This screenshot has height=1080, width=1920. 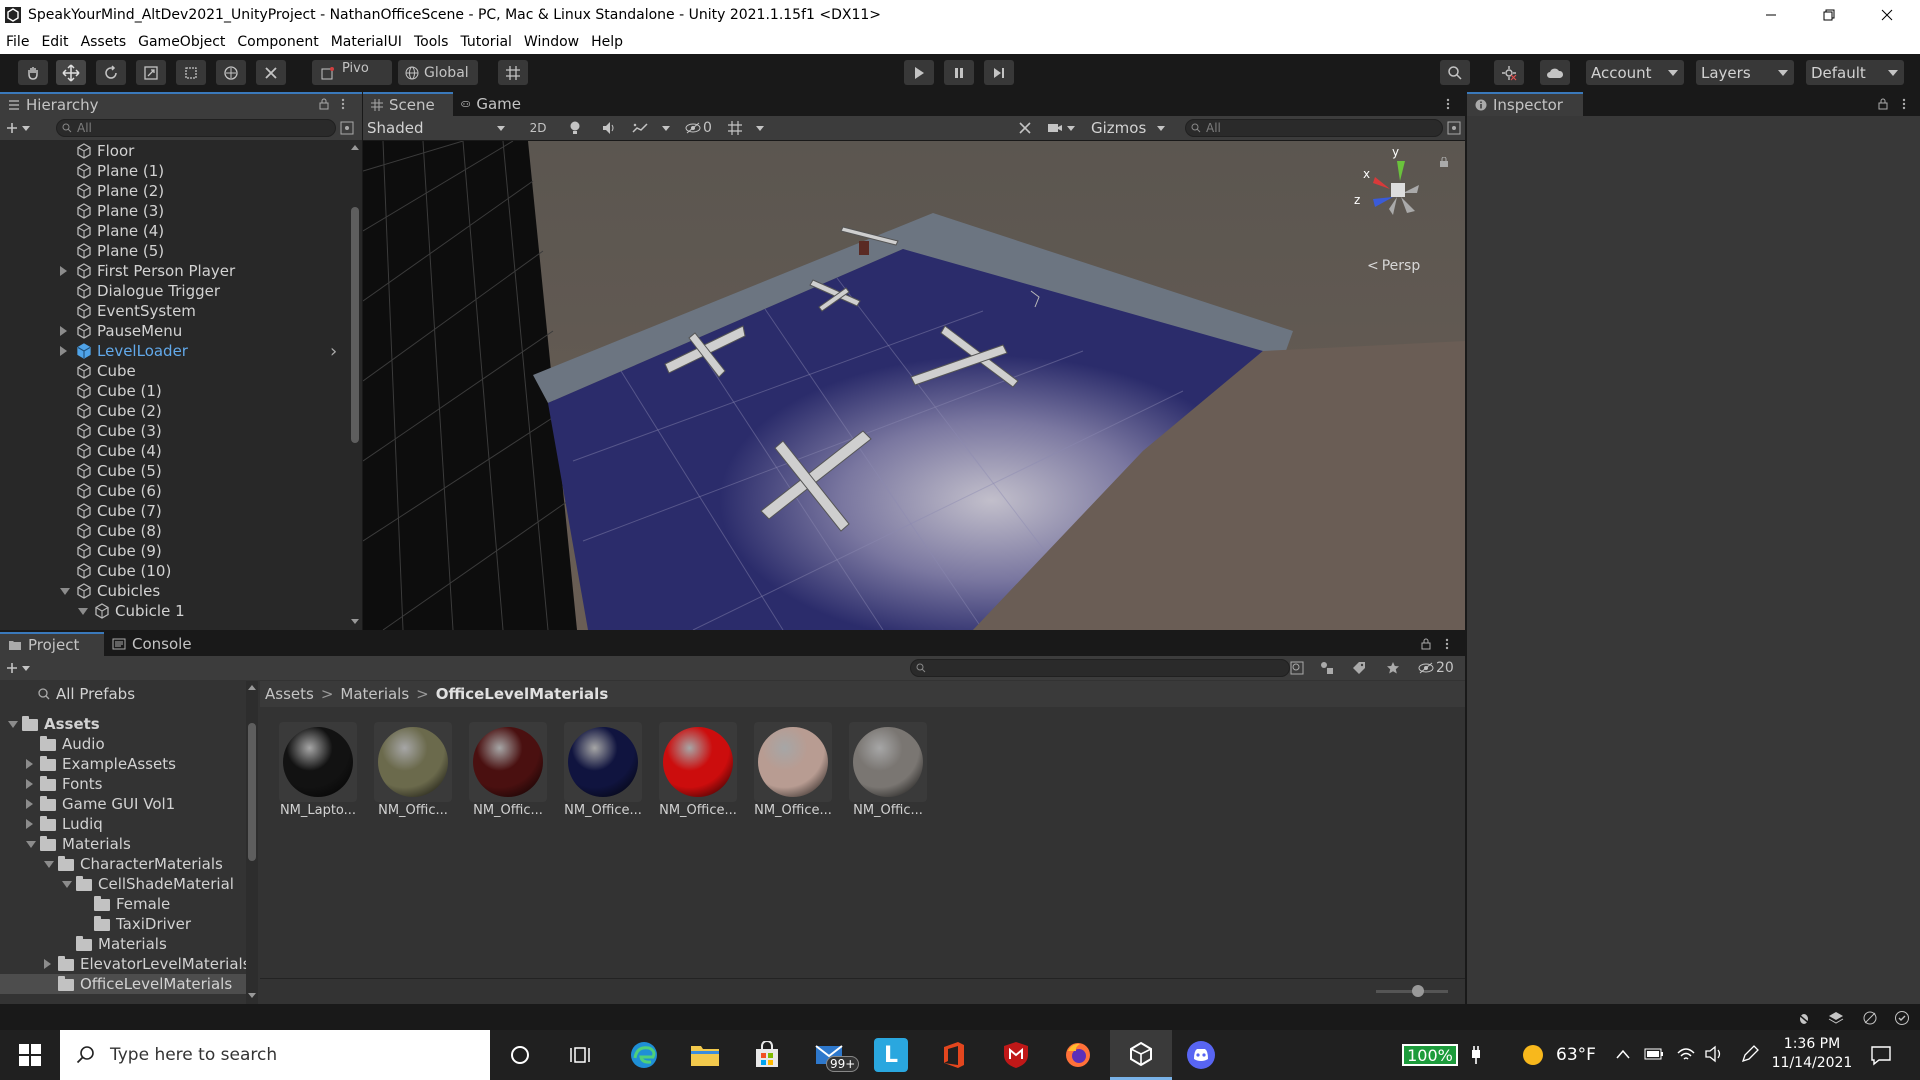 I want to click on account-dropdown: Account, so click(x=1635, y=72).